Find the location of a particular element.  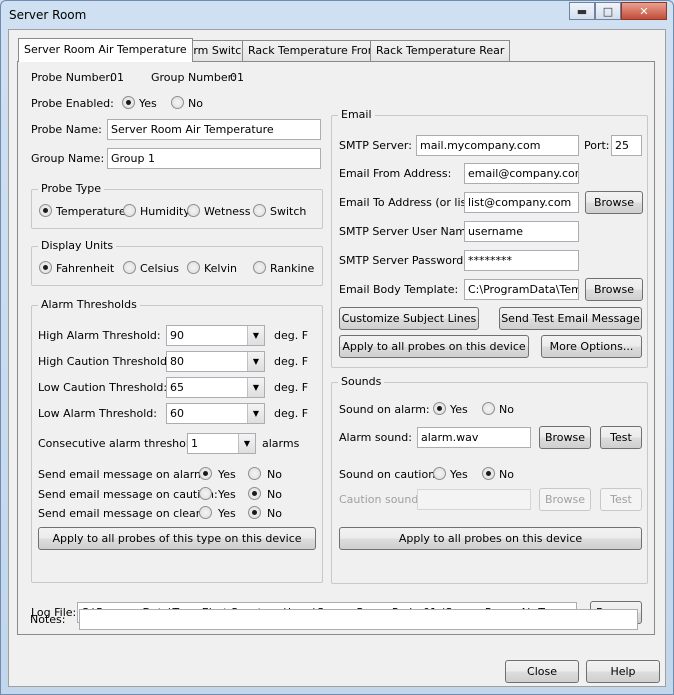

email-on-alarm-no-label: No is located at coordinates (274, 474).